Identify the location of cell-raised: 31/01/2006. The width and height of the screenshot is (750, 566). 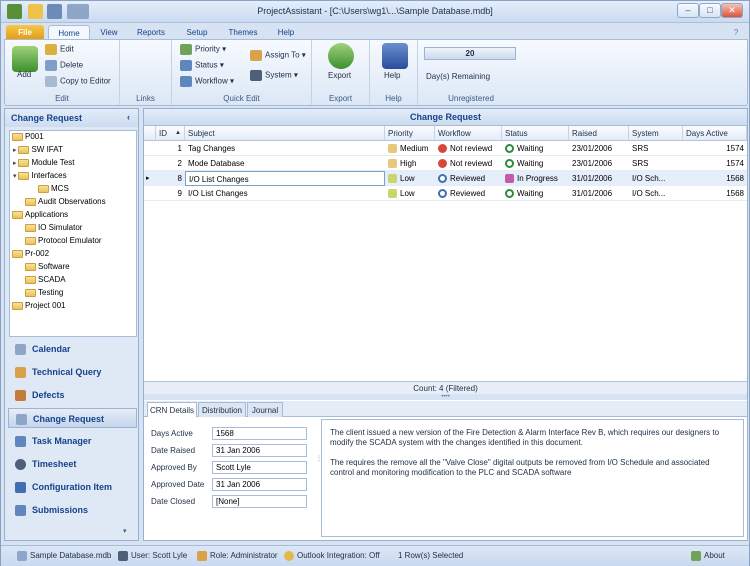
(592, 178).